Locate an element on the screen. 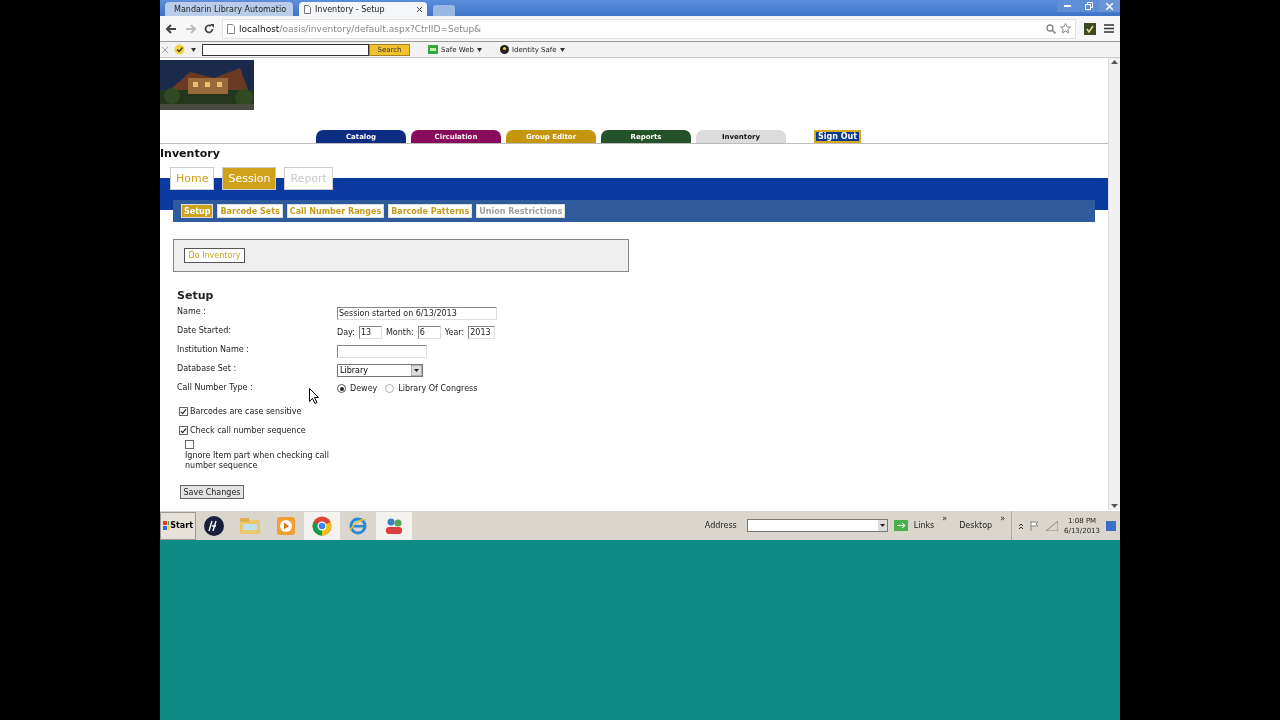 Image resolution: width=1280 pixels, height=720 pixels. reload-icon is located at coordinates (209, 28).